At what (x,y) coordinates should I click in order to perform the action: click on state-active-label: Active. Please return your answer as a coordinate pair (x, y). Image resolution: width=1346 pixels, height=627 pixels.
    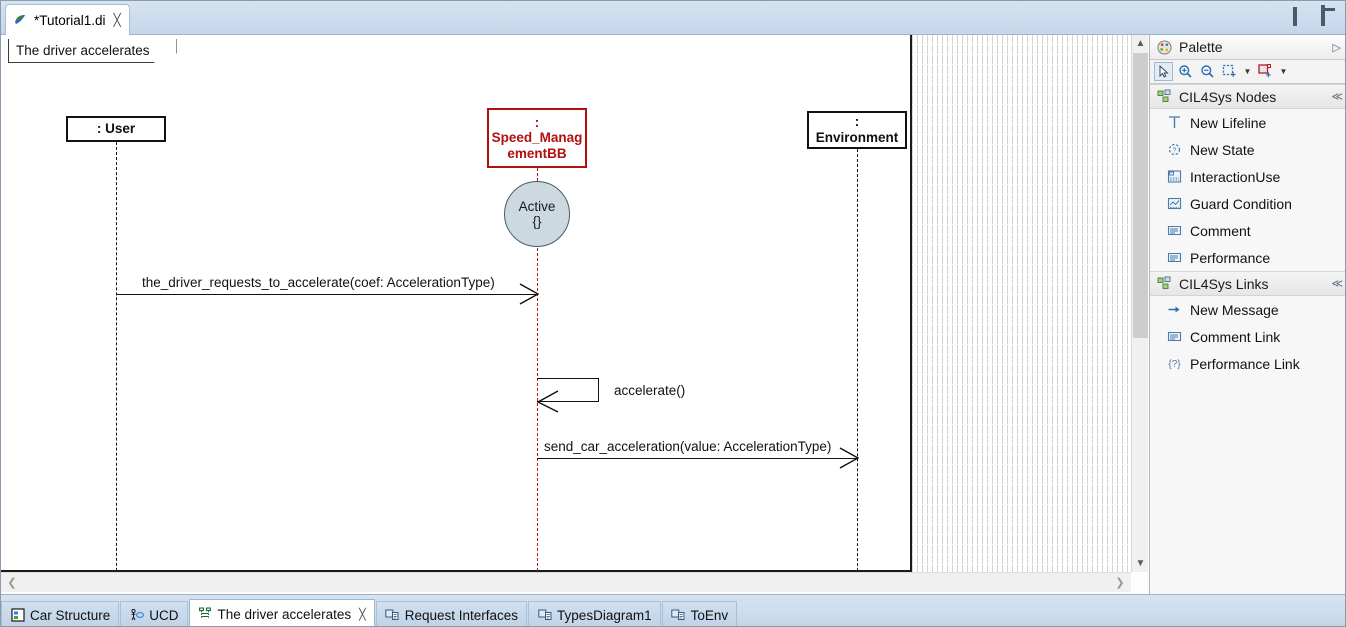
    Looking at the image, I should click on (537, 206).